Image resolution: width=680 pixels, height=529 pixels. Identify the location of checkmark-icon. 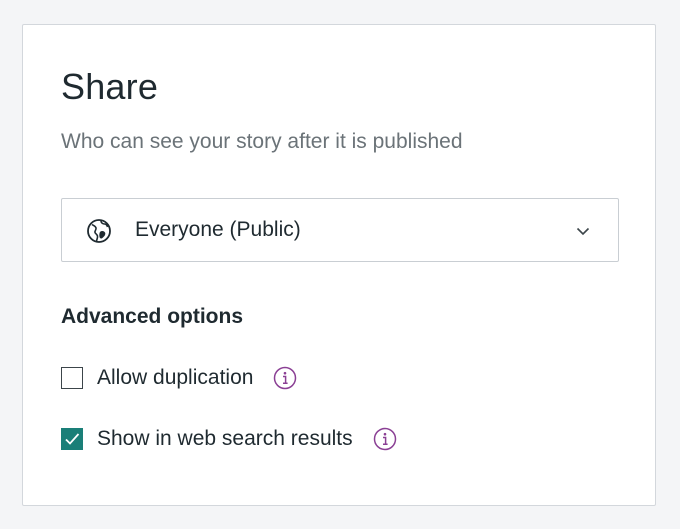
(72, 439).